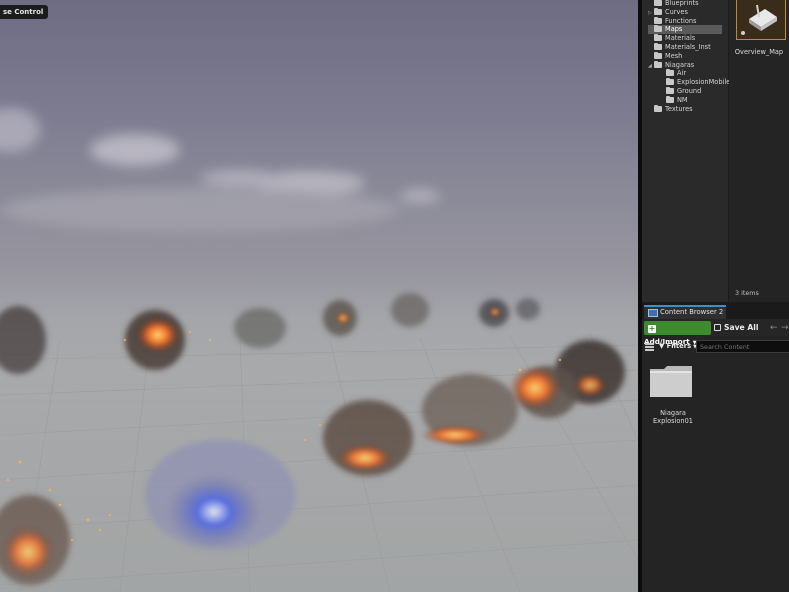 The height and width of the screenshot is (592, 789). What do you see at coordinates (682, 73) in the screenshot?
I see `folder-label: Air` at bounding box center [682, 73].